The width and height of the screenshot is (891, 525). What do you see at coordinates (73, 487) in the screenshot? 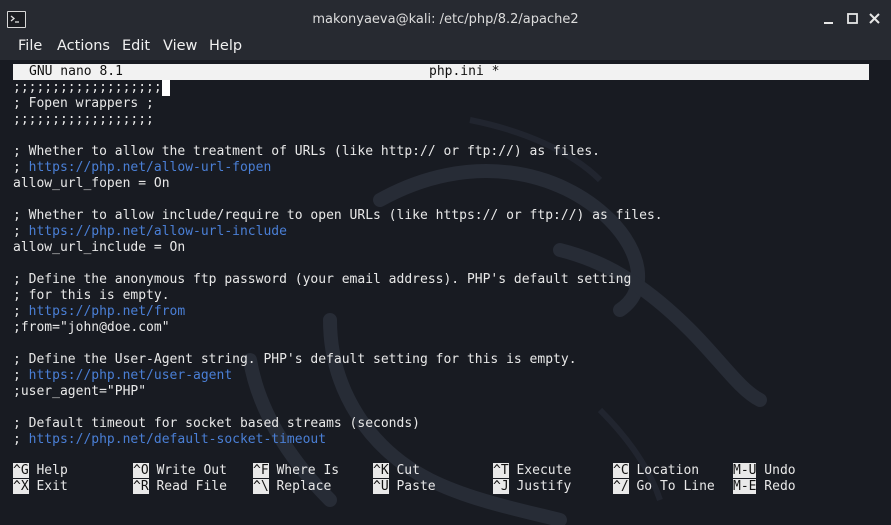
I see `shortcut-item: ^X Exit` at bounding box center [73, 487].